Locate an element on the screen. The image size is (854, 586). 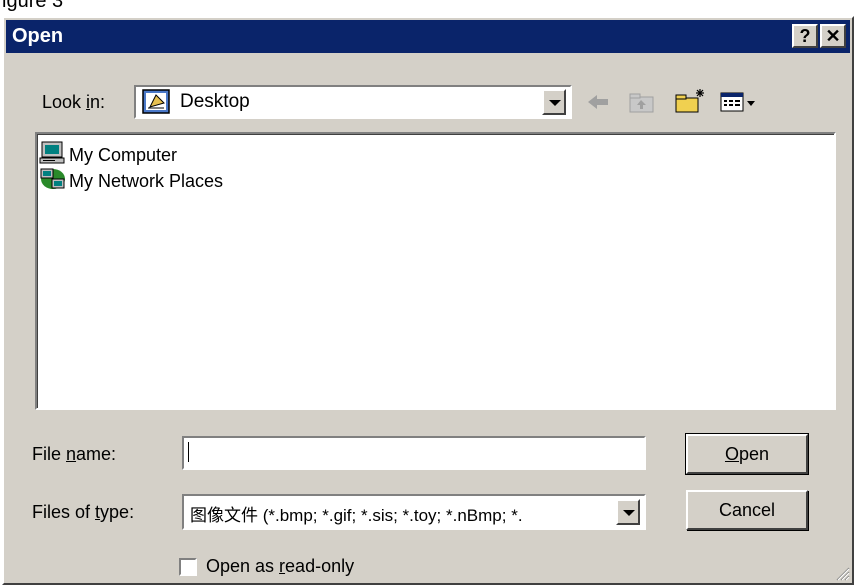
my-computer-icon is located at coordinates (53, 155).